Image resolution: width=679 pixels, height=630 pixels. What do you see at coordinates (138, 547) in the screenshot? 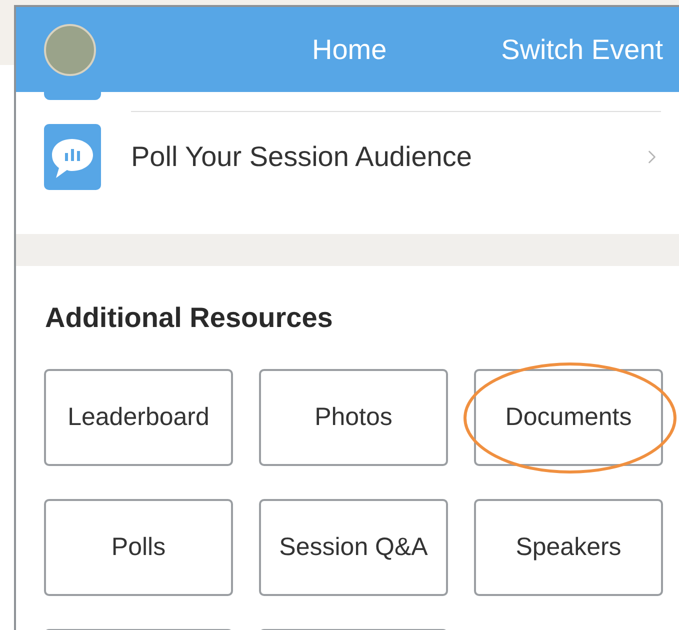
I see `resource-button: Polls` at bounding box center [138, 547].